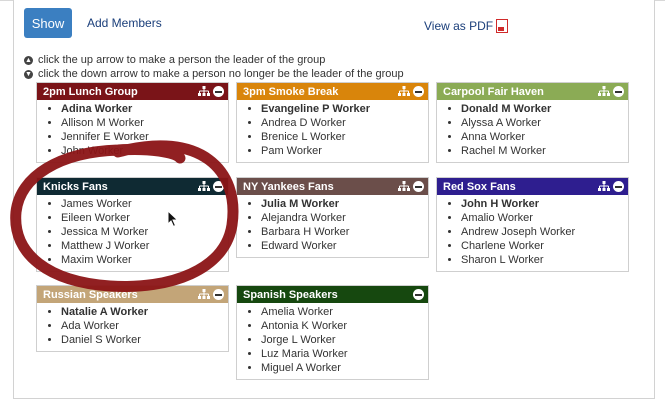  What do you see at coordinates (344, 340) in the screenshot?
I see `member-item: Jorge L Worker` at bounding box center [344, 340].